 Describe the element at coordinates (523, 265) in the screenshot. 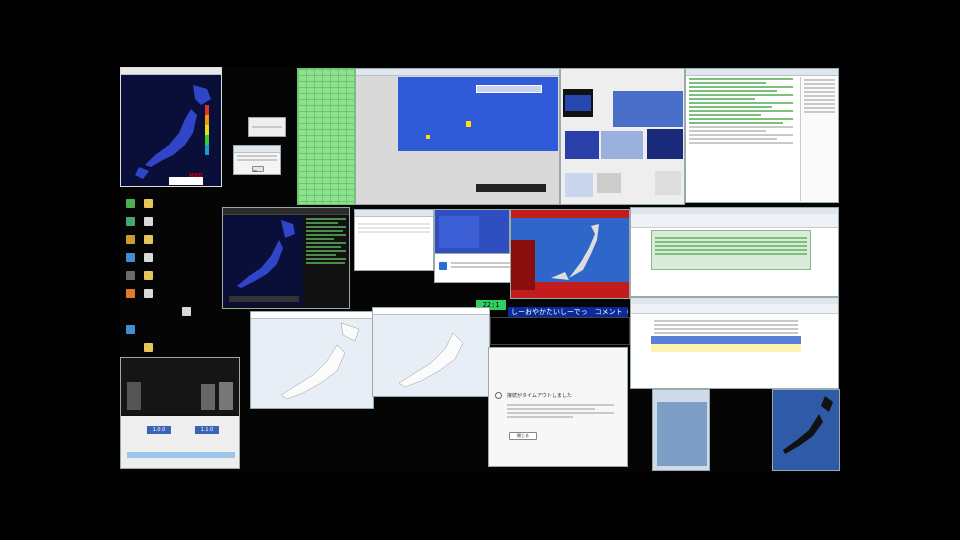

I see `news-map-side` at that location.